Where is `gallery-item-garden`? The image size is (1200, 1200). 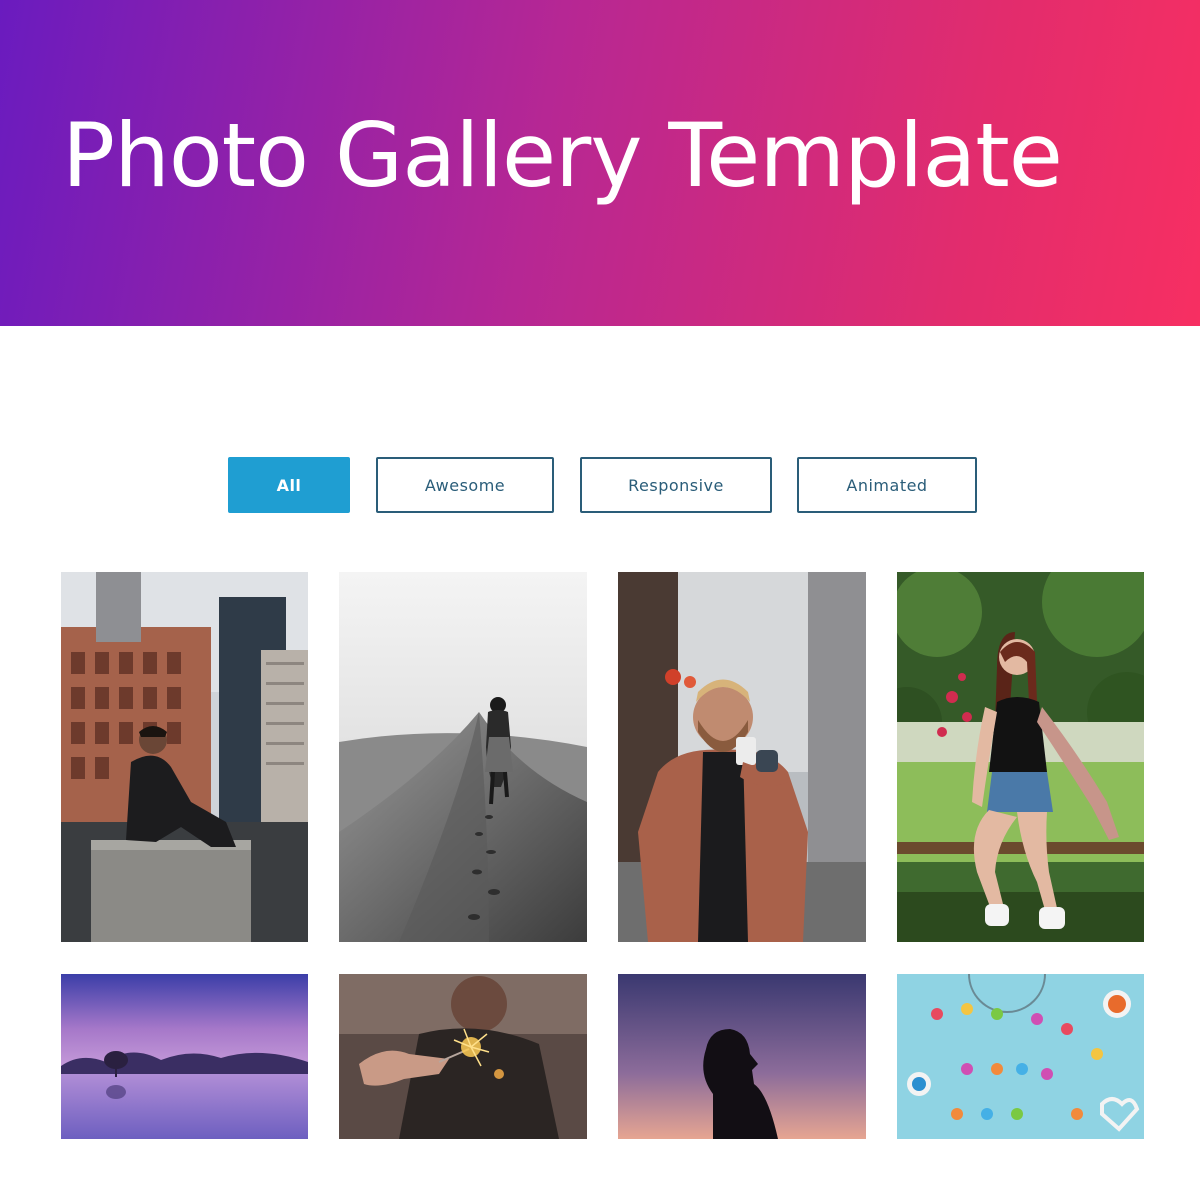
gallery-item-garden is located at coordinates (1020, 757).